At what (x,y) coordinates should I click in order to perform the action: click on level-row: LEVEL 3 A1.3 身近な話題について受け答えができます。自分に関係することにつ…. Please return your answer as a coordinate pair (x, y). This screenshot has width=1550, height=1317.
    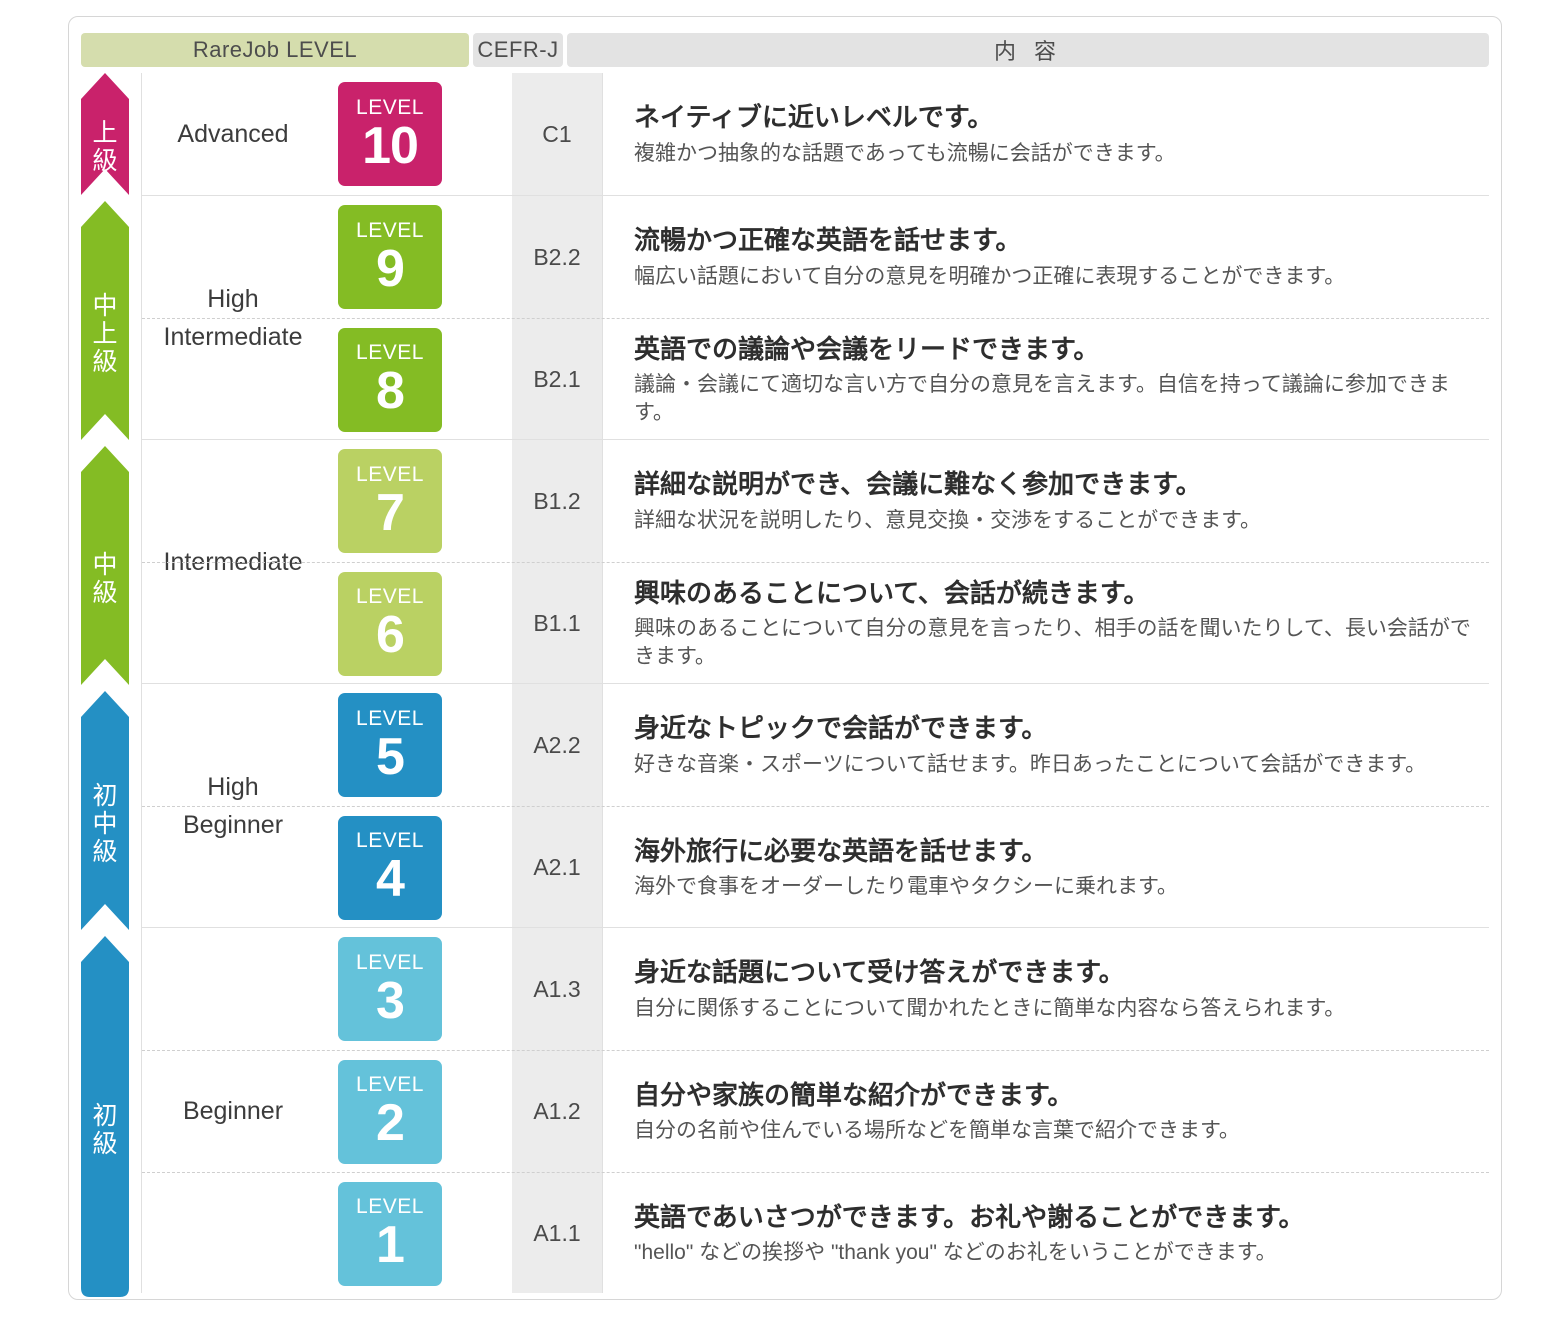
    Looking at the image, I should click on (815, 989).